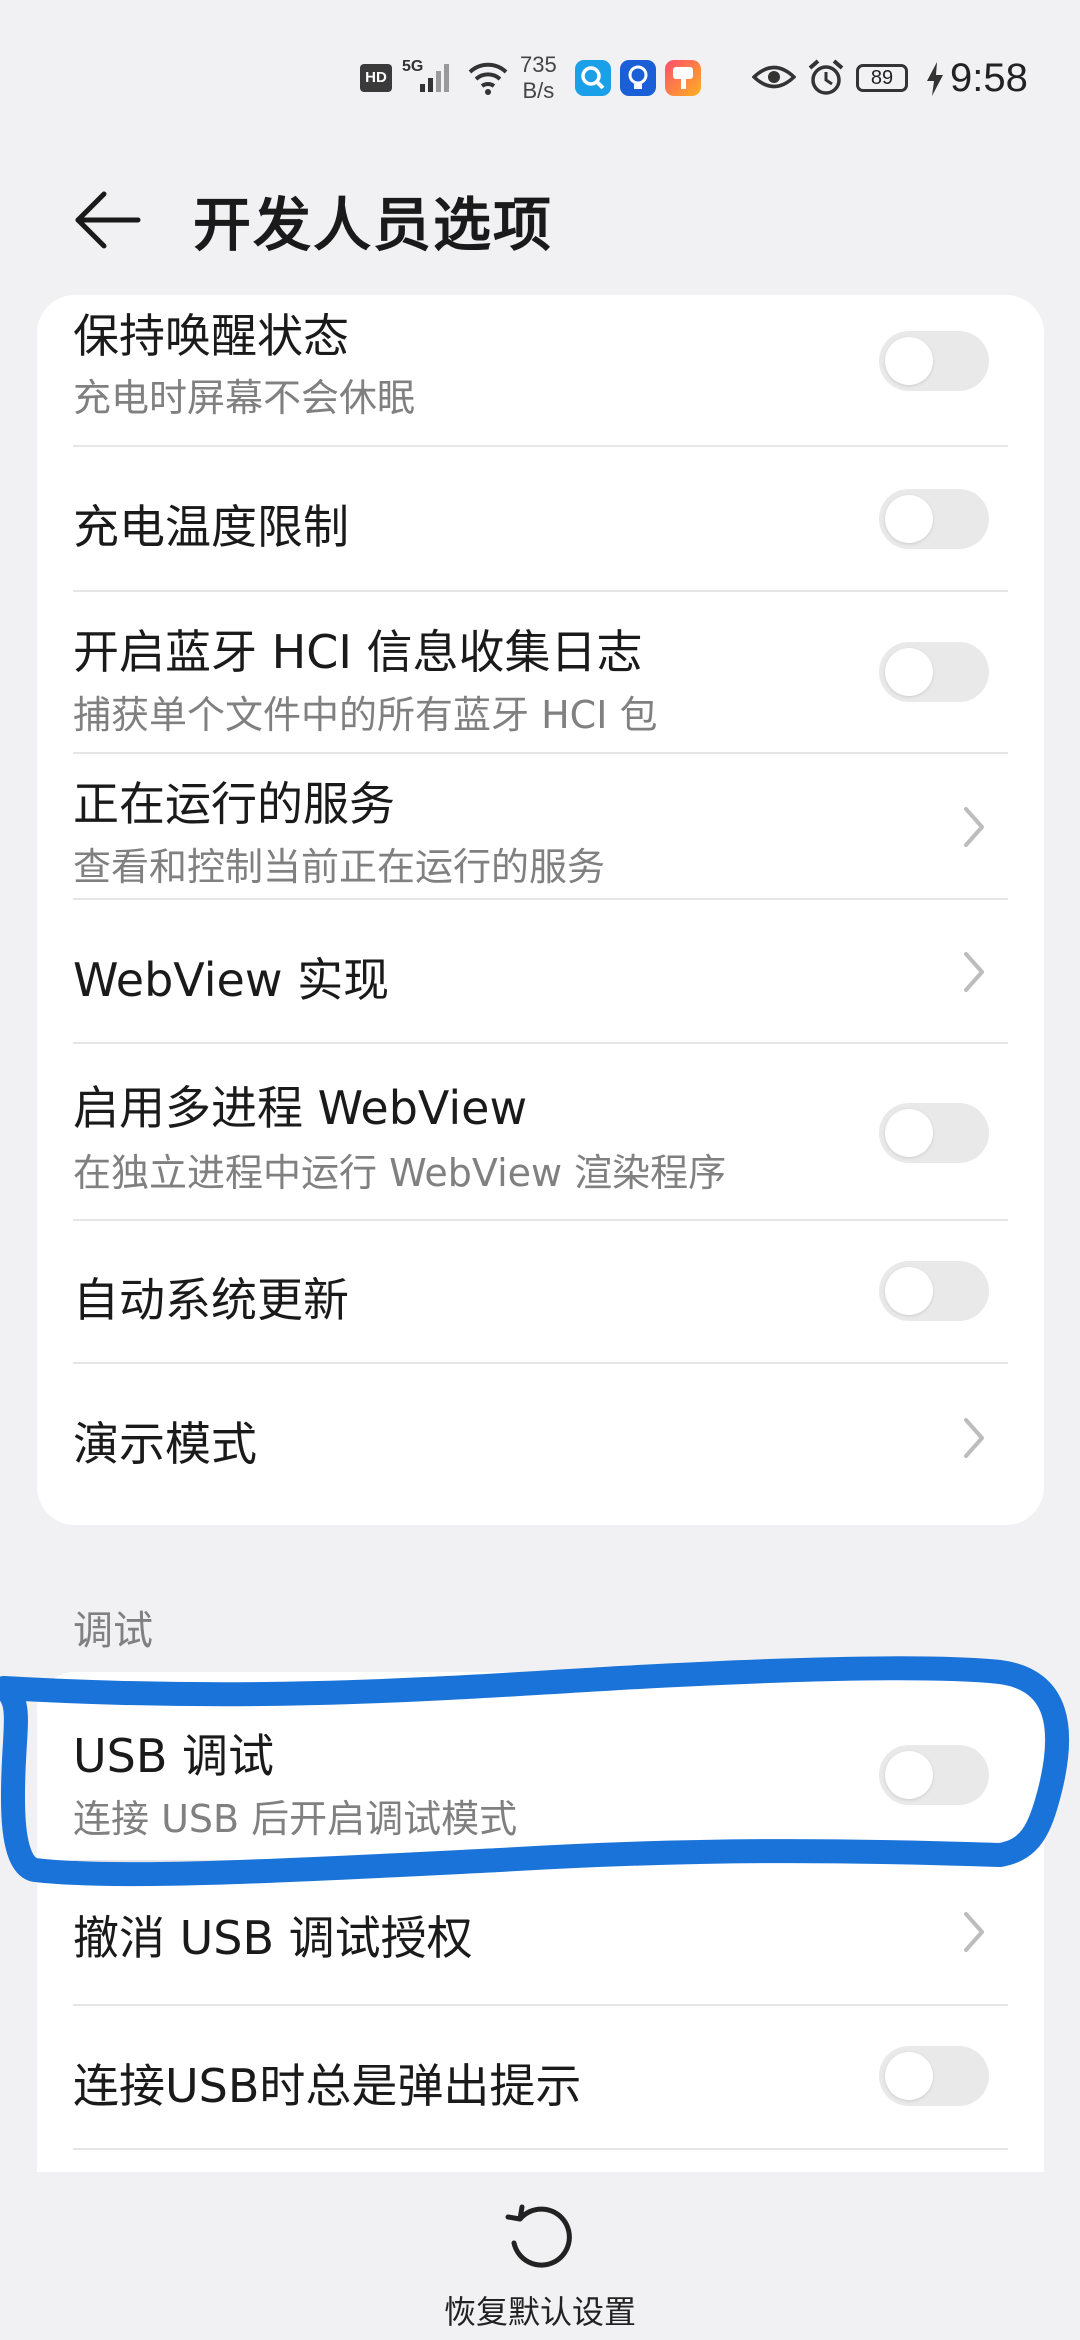 The height and width of the screenshot is (2340, 1080). What do you see at coordinates (540, 827) in the screenshot?
I see `setting-row-running-services: 正在运行的服务 查看和控制当前正在运行的服务` at bounding box center [540, 827].